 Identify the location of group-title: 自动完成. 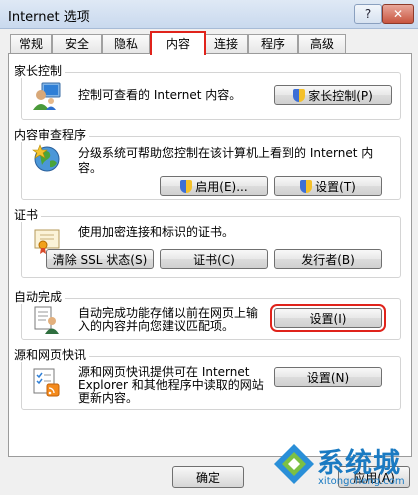
(40, 297).